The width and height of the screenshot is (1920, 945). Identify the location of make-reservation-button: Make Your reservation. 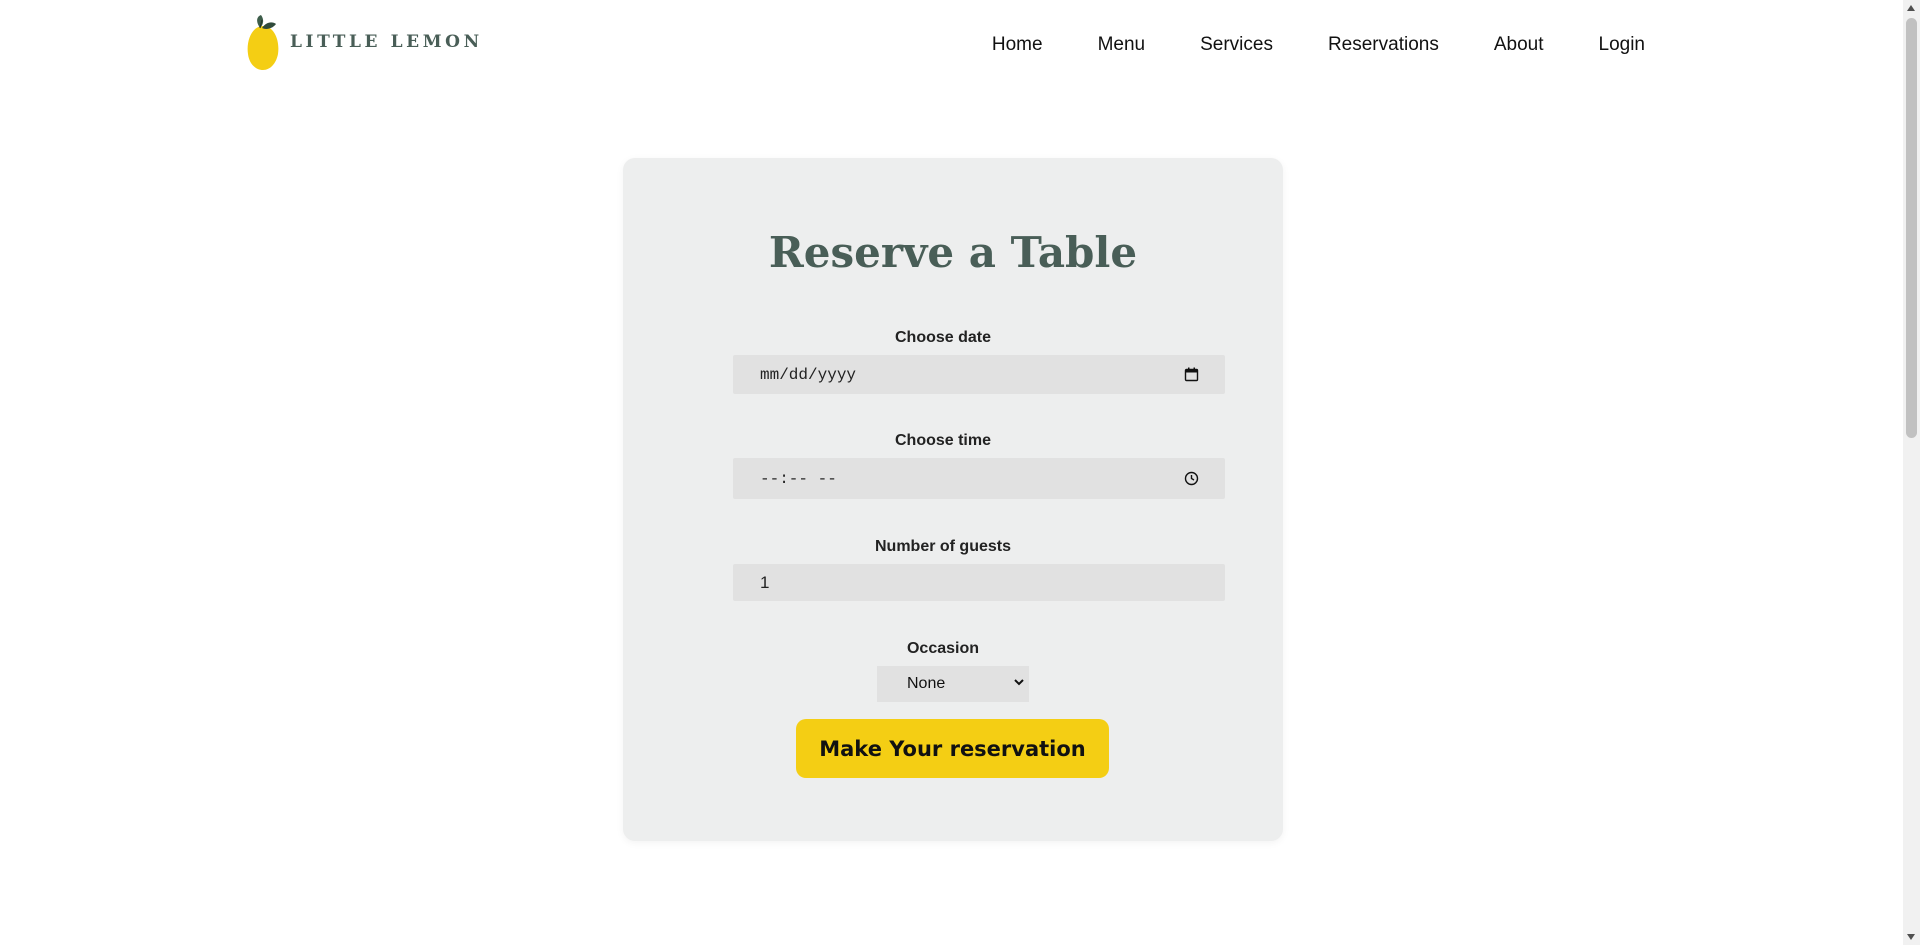
(952, 748).